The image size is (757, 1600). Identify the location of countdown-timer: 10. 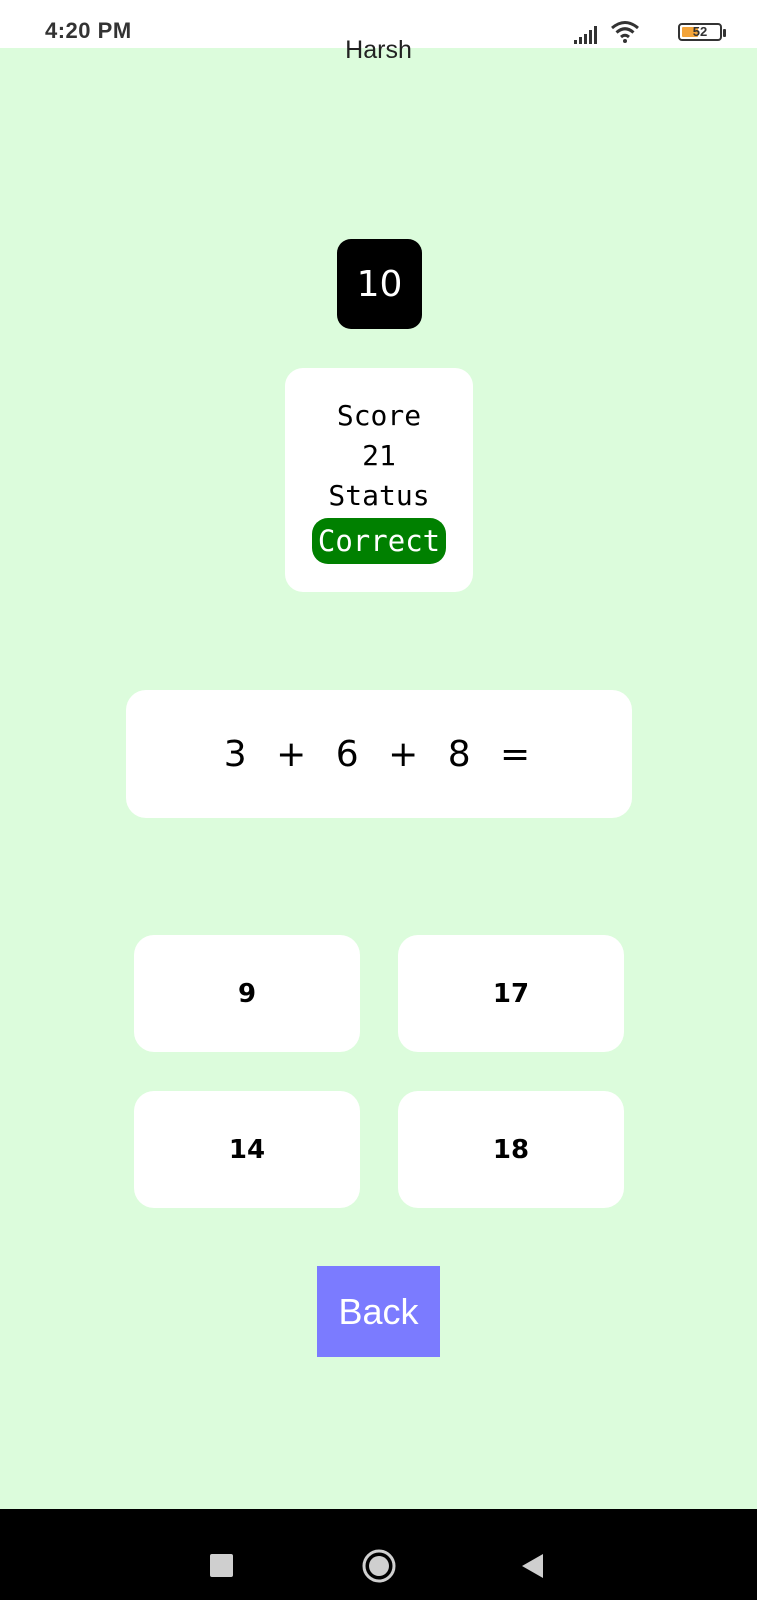
(379, 284).